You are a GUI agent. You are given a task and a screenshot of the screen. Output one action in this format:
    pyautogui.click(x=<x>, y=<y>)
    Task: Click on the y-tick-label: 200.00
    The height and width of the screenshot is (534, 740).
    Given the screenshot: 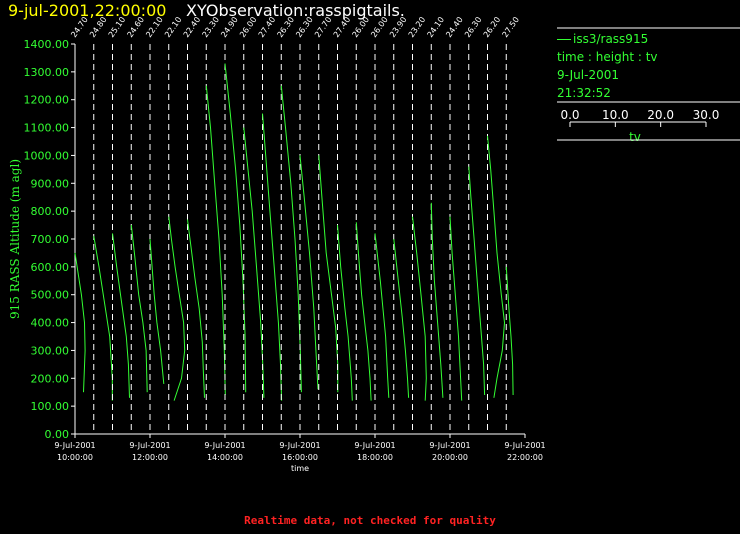 What is the action you would take?
    pyautogui.click(x=50, y=378)
    